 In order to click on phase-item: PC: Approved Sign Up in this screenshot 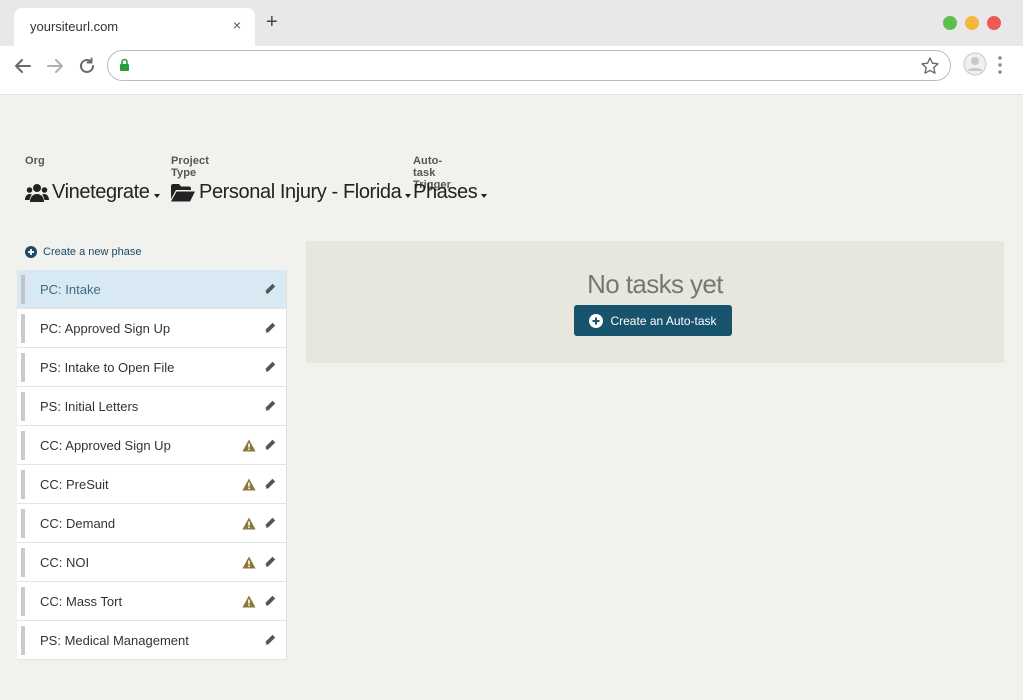, I will do `click(152, 328)`.